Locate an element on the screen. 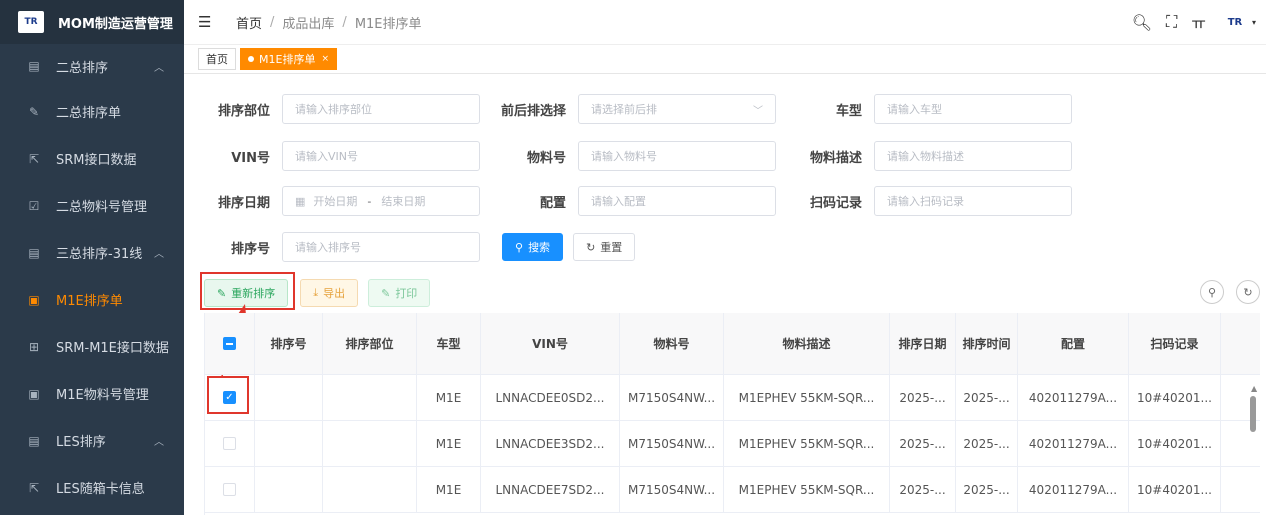 This screenshot has width=1266, height=515. export-button-label: 导出 is located at coordinates (334, 293).